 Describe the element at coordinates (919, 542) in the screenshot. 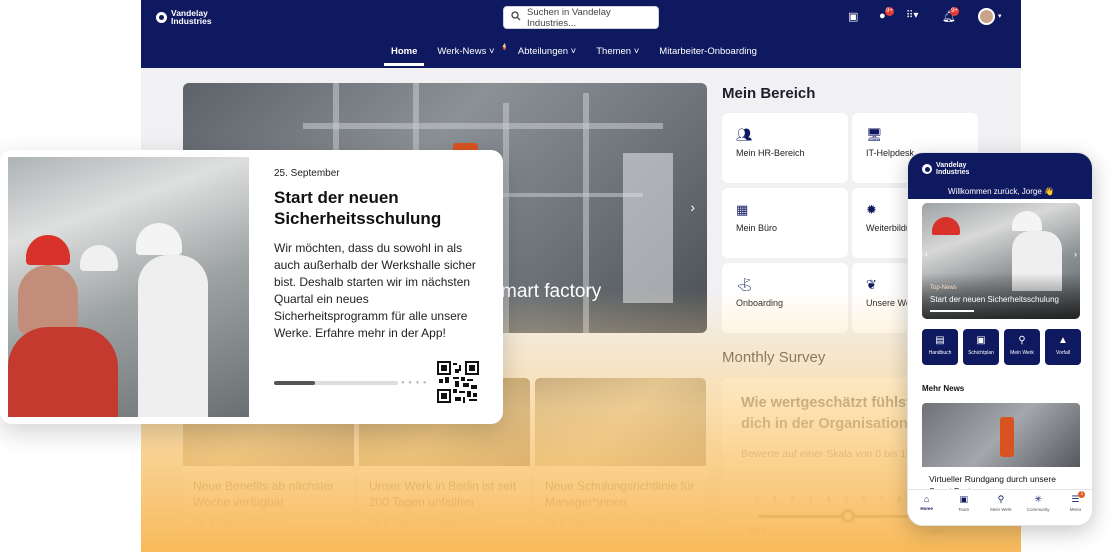

I see `survey-high-label-2: wertgeschätzt` at that location.